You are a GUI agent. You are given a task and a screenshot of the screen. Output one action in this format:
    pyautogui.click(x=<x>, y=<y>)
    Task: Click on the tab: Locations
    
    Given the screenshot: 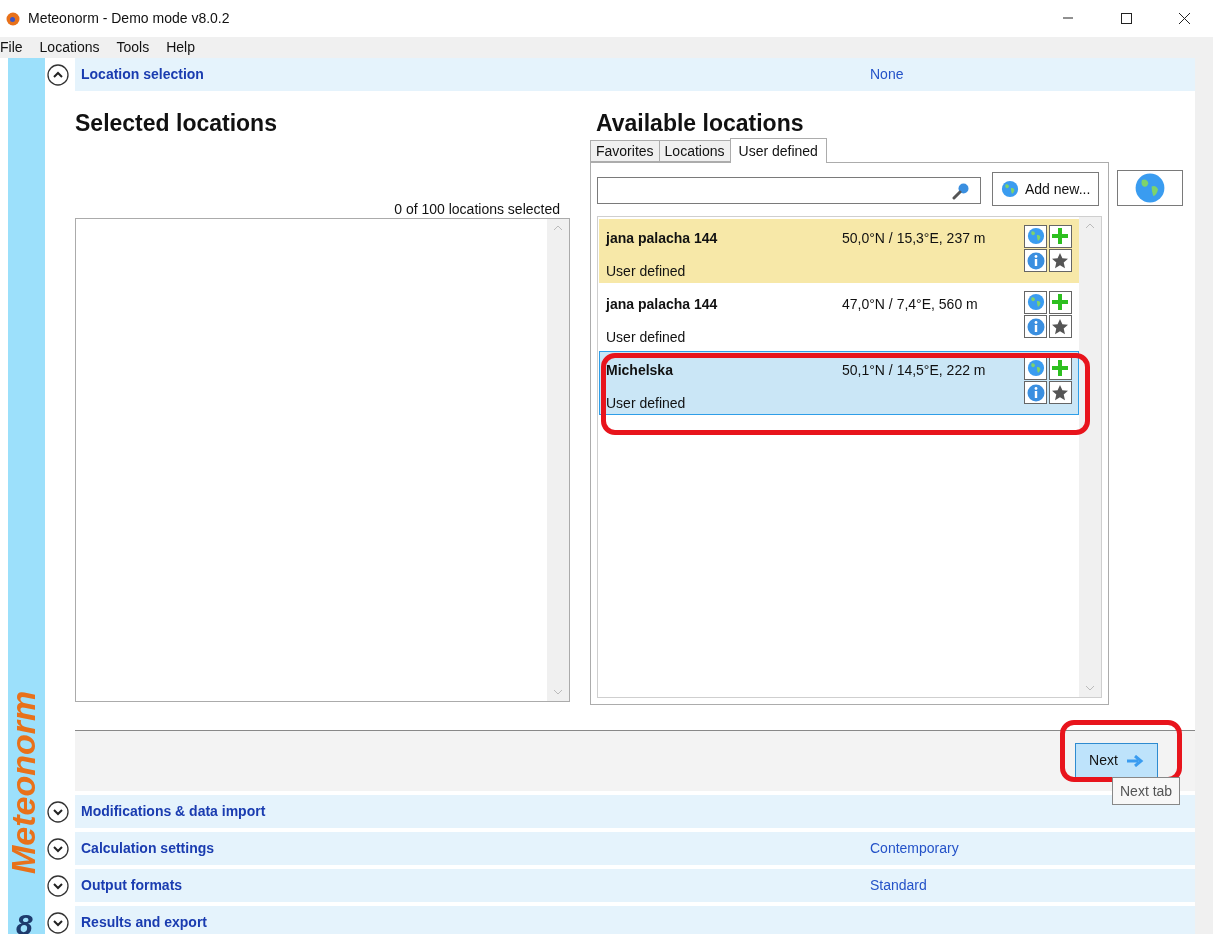 What is the action you would take?
    pyautogui.click(x=694, y=151)
    